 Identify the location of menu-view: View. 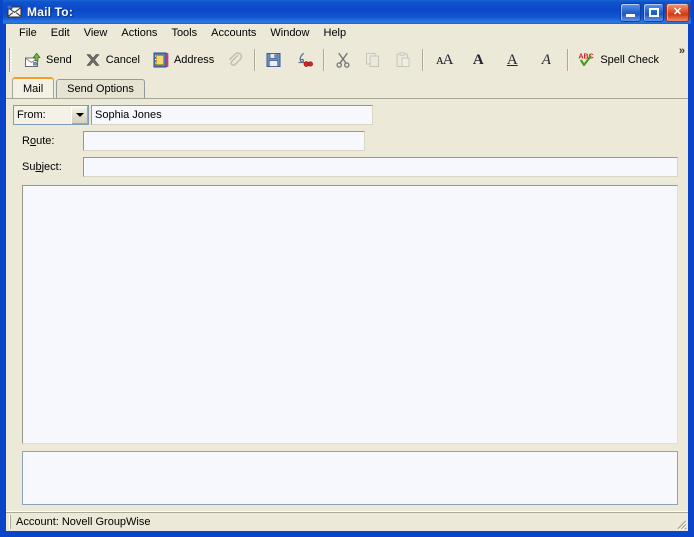
(96, 33).